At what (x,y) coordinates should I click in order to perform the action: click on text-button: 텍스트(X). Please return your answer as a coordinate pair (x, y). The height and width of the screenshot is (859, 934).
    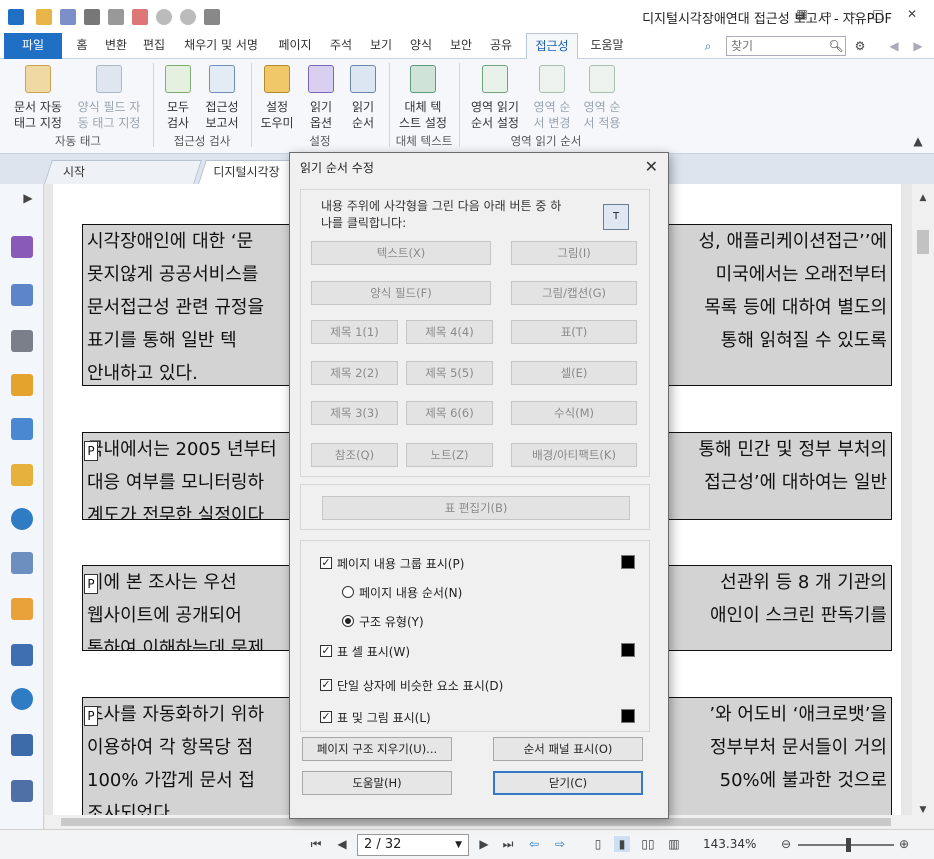
    Looking at the image, I should click on (401, 253).